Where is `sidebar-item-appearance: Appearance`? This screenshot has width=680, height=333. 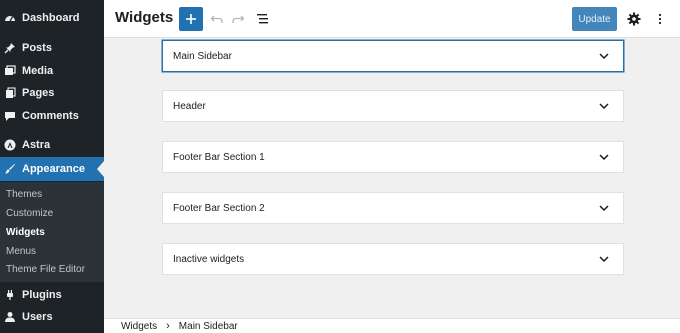 sidebar-item-appearance: Appearance is located at coordinates (52, 169).